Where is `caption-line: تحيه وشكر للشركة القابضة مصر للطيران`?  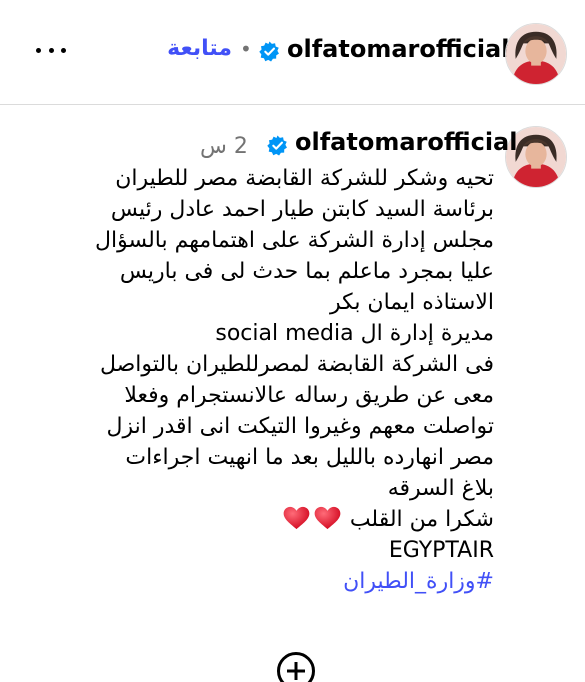 caption-line: تحيه وشكر للشركة القابضة مصر للطيران is located at coordinates (304, 178).